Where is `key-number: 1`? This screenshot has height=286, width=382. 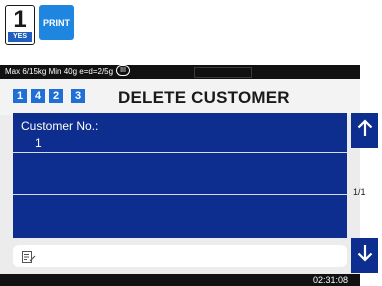 key-number: 1 is located at coordinates (20, 19).